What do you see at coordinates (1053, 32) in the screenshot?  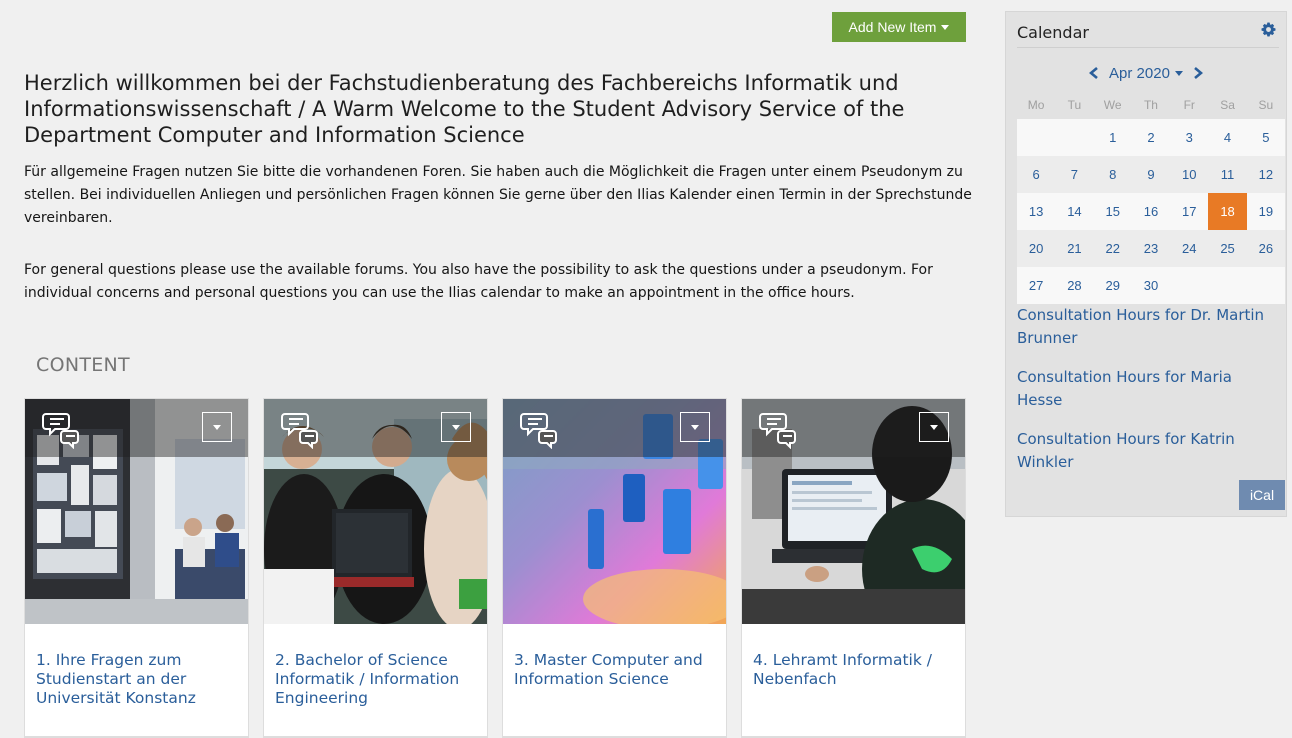 I see `calendar-title: Calendar` at bounding box center [1053, 32].